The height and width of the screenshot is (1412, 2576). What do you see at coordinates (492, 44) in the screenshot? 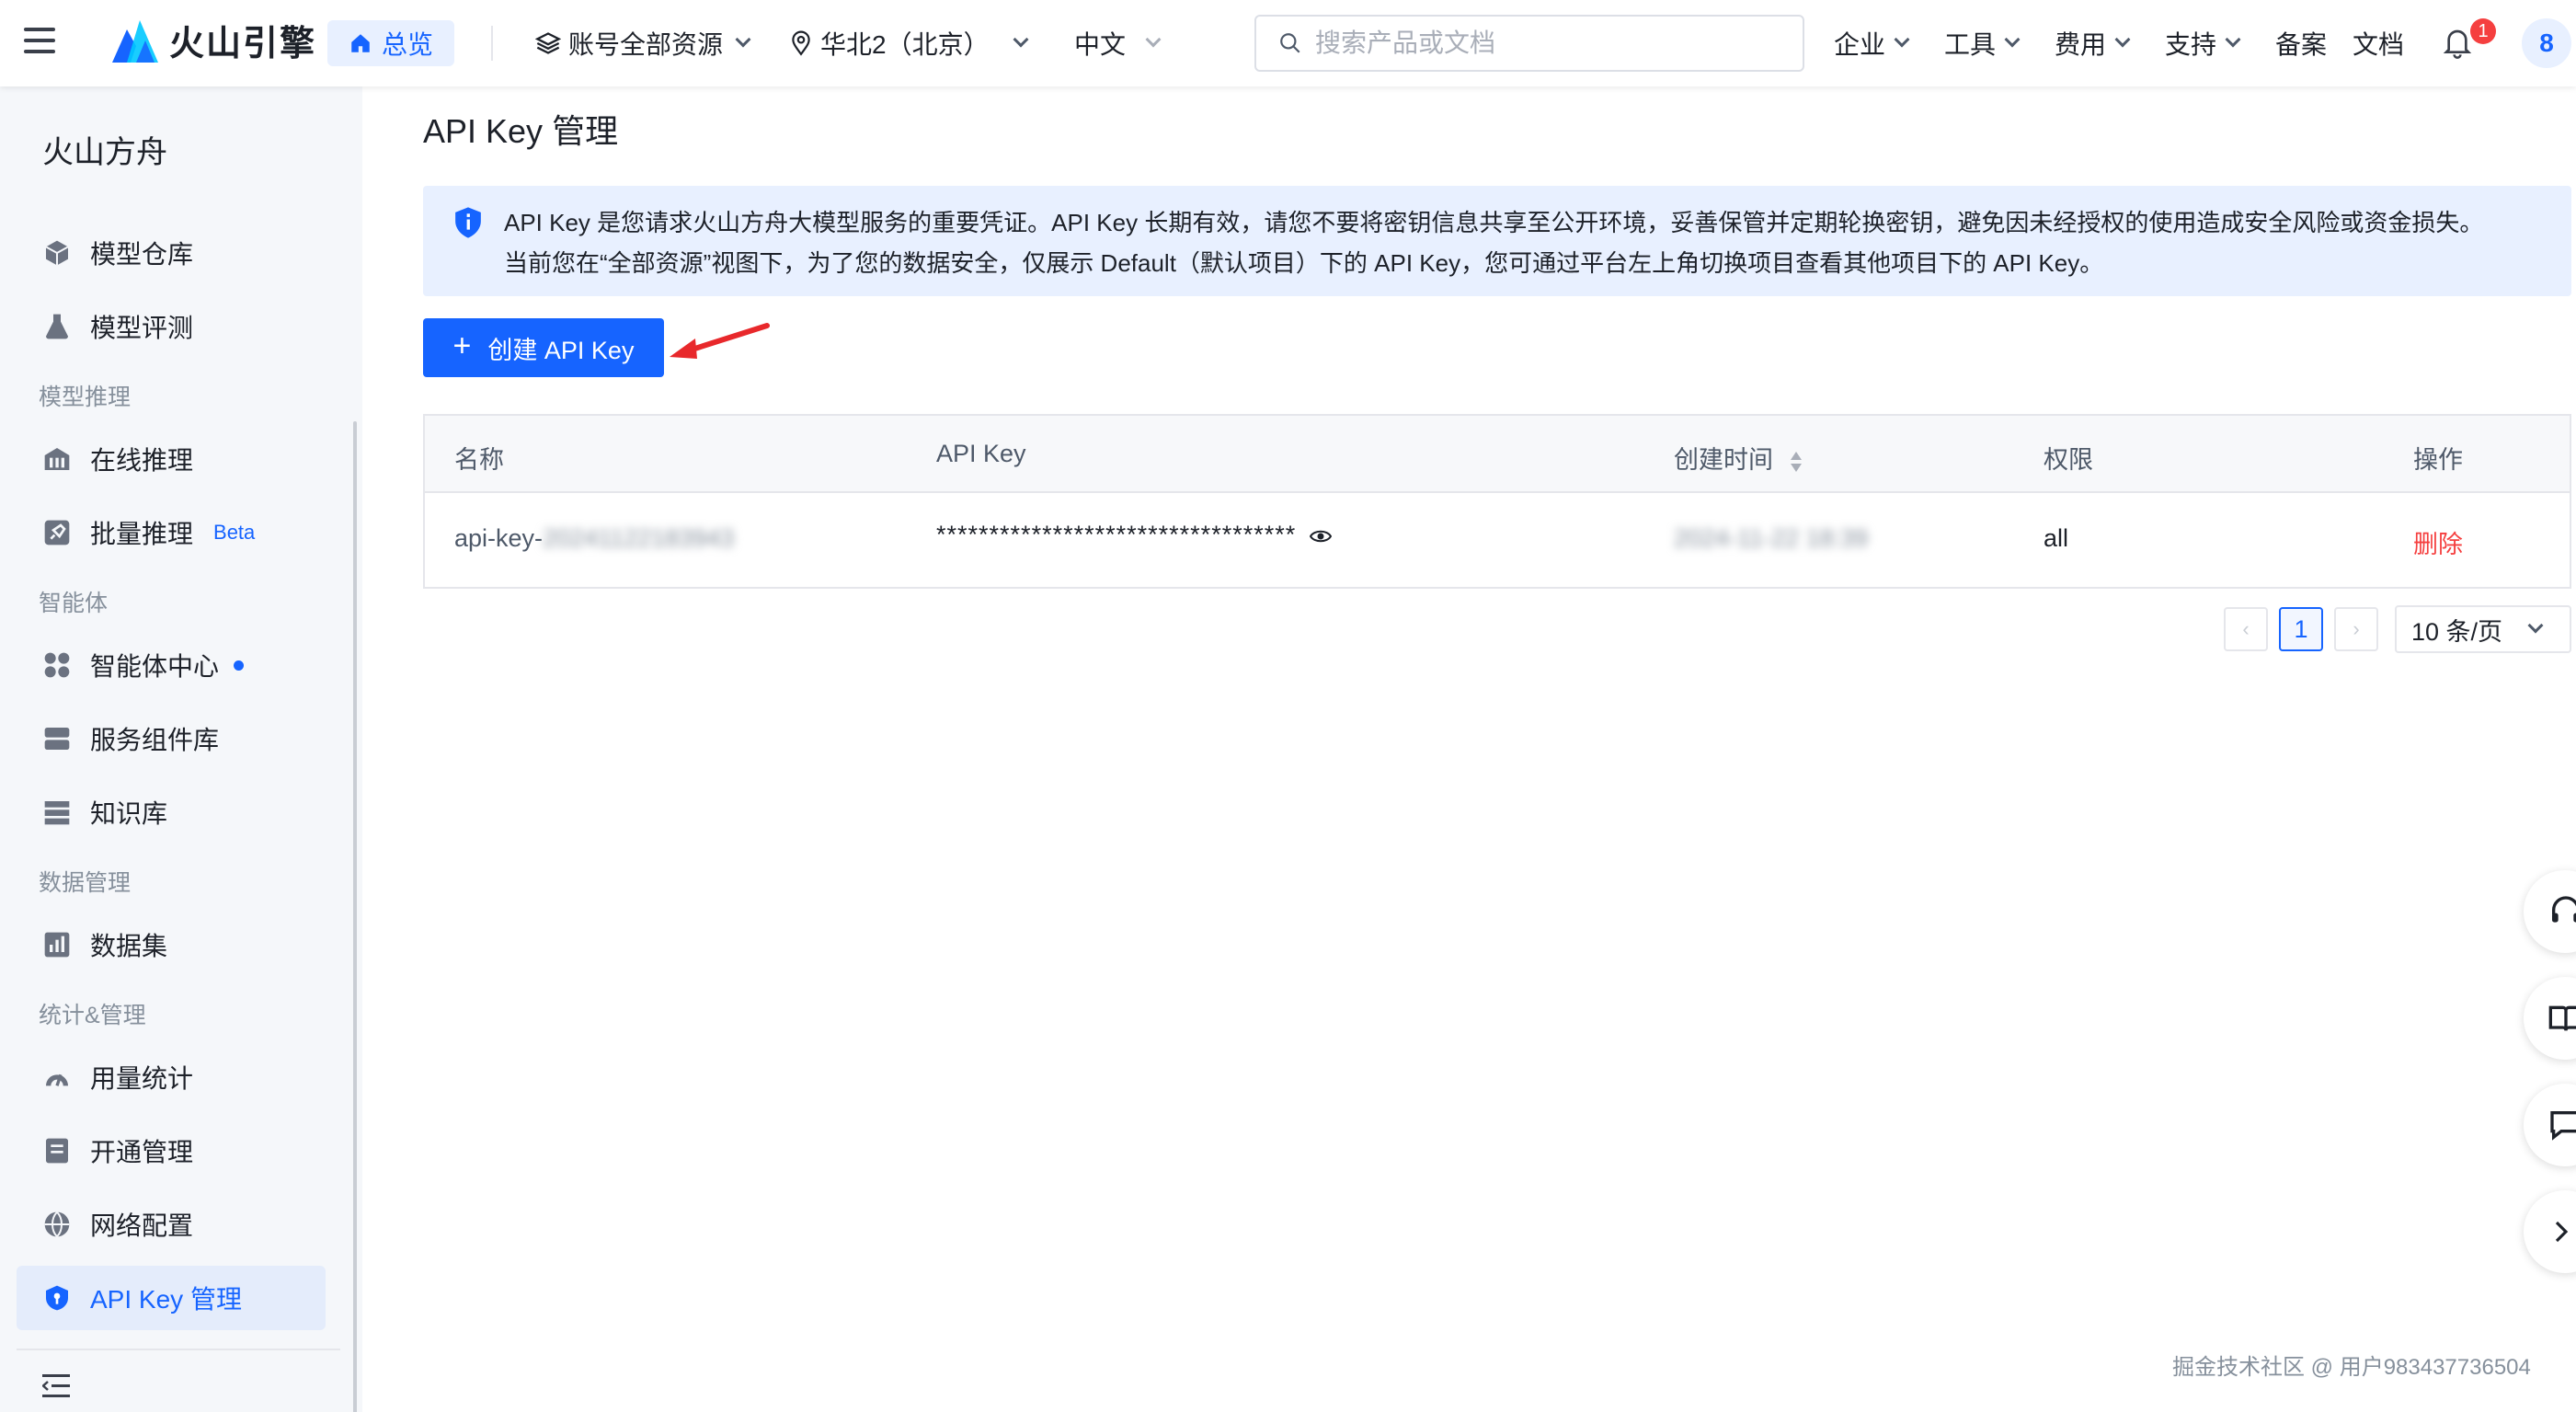
I see `header-divider` at bounding box center [492, 44].